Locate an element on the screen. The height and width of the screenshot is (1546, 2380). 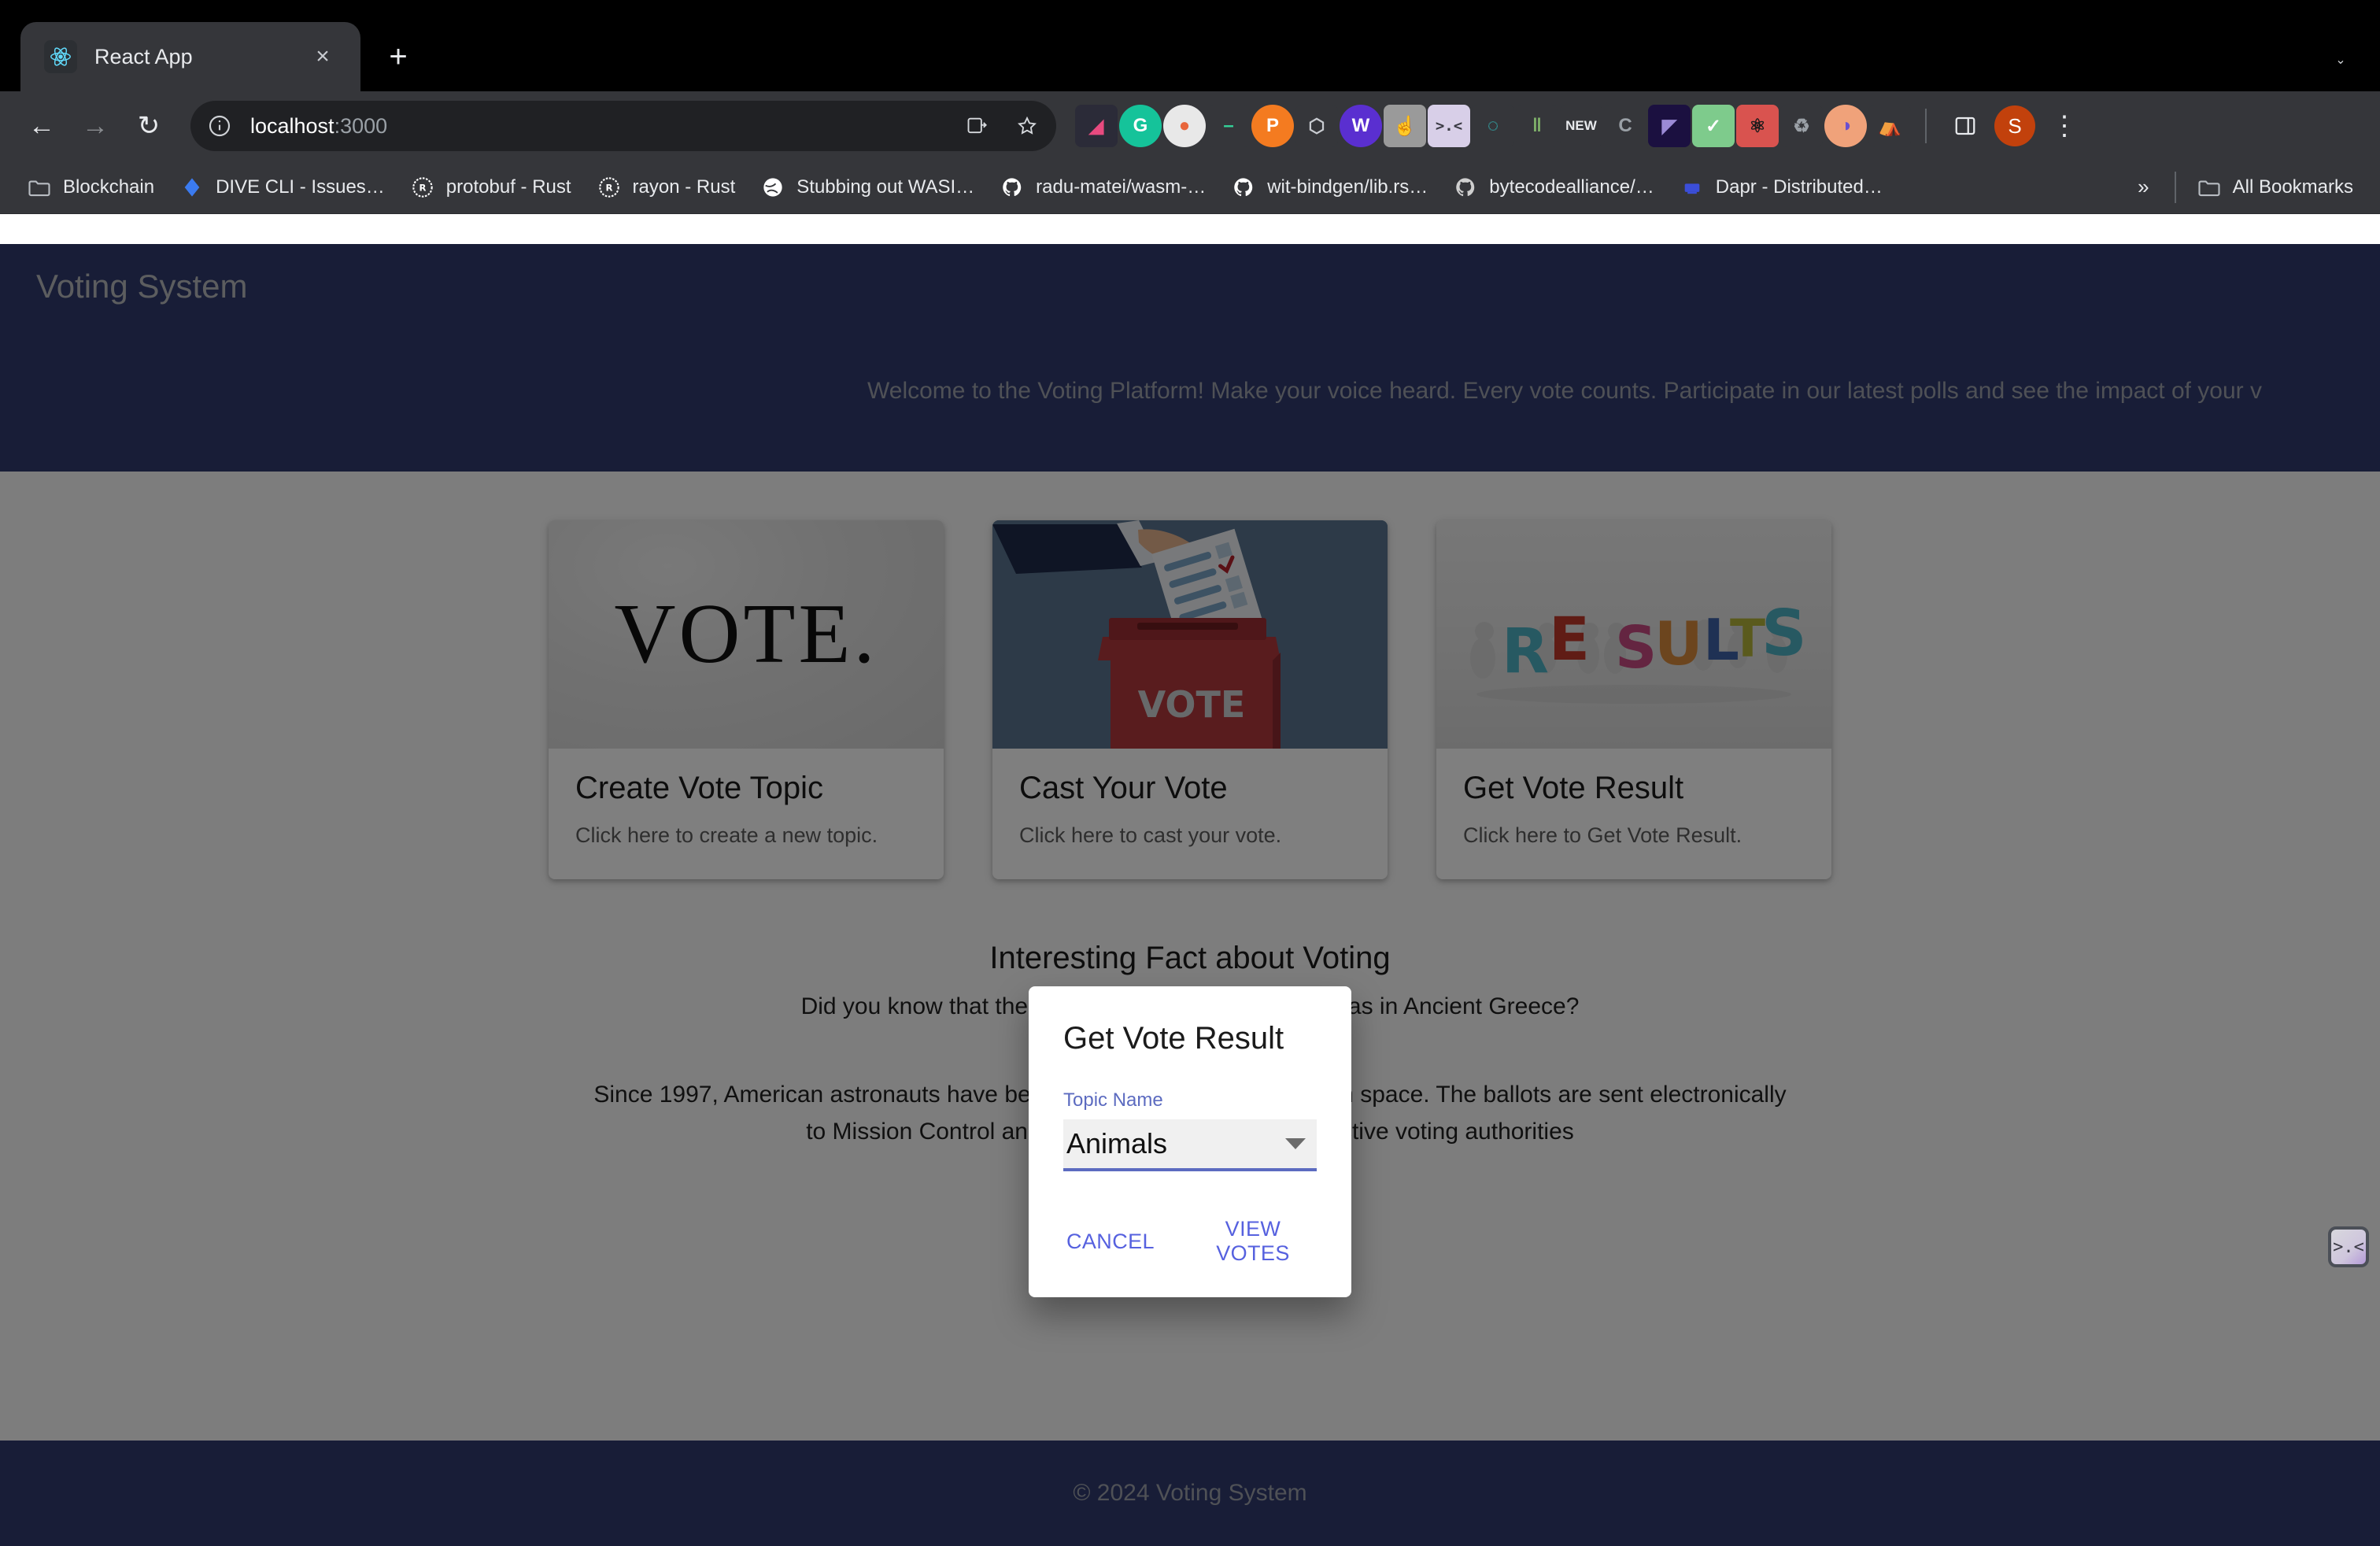
ring-extension: ◌ is located at coordinates (1493, 126).